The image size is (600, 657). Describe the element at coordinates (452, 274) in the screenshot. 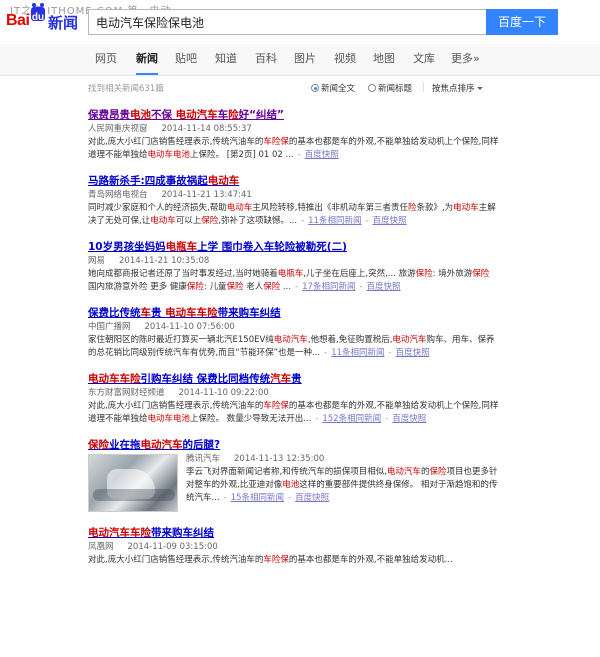

I see `text-run: : 境外旅游` at that location.